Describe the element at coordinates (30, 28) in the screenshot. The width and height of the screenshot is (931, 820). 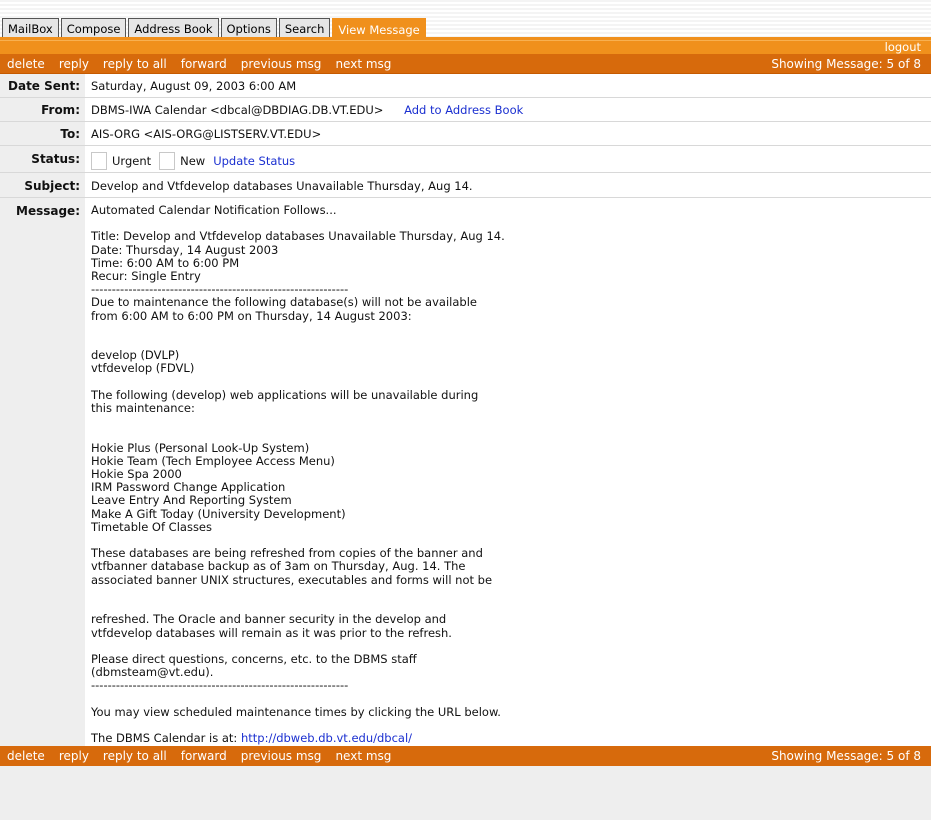
I see `tab-mailbox: MailBox` at that location.